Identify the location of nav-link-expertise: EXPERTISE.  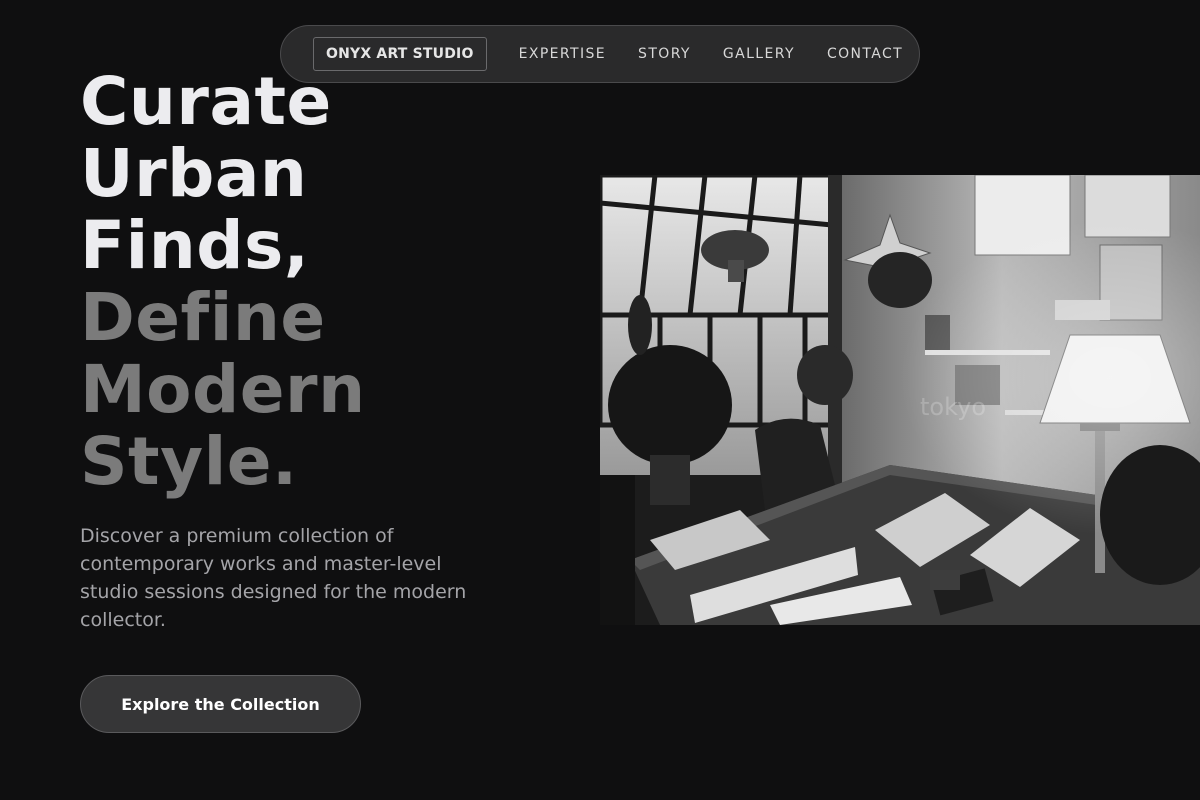
(562, 54).